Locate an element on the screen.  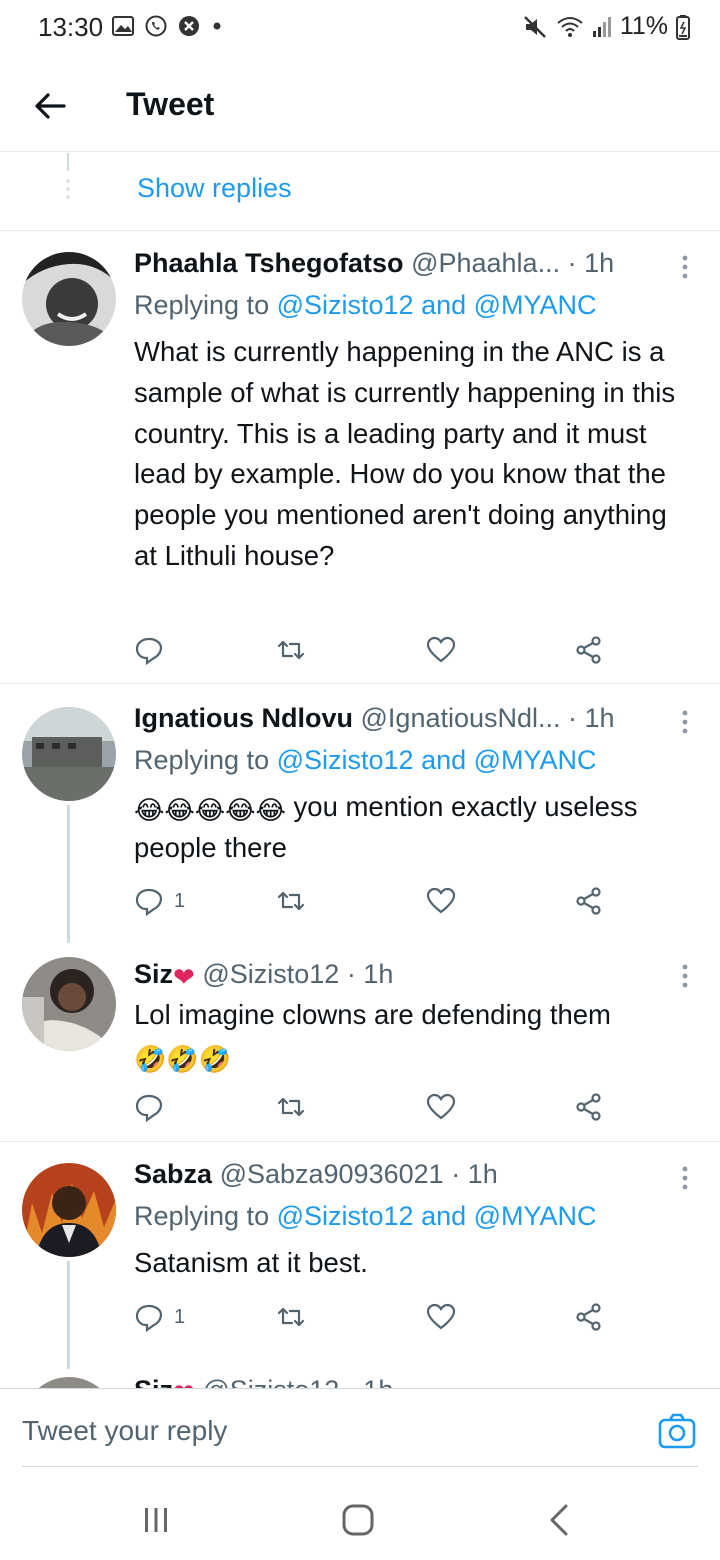
status-time: 13:30 is located at coordinates (71, 27).